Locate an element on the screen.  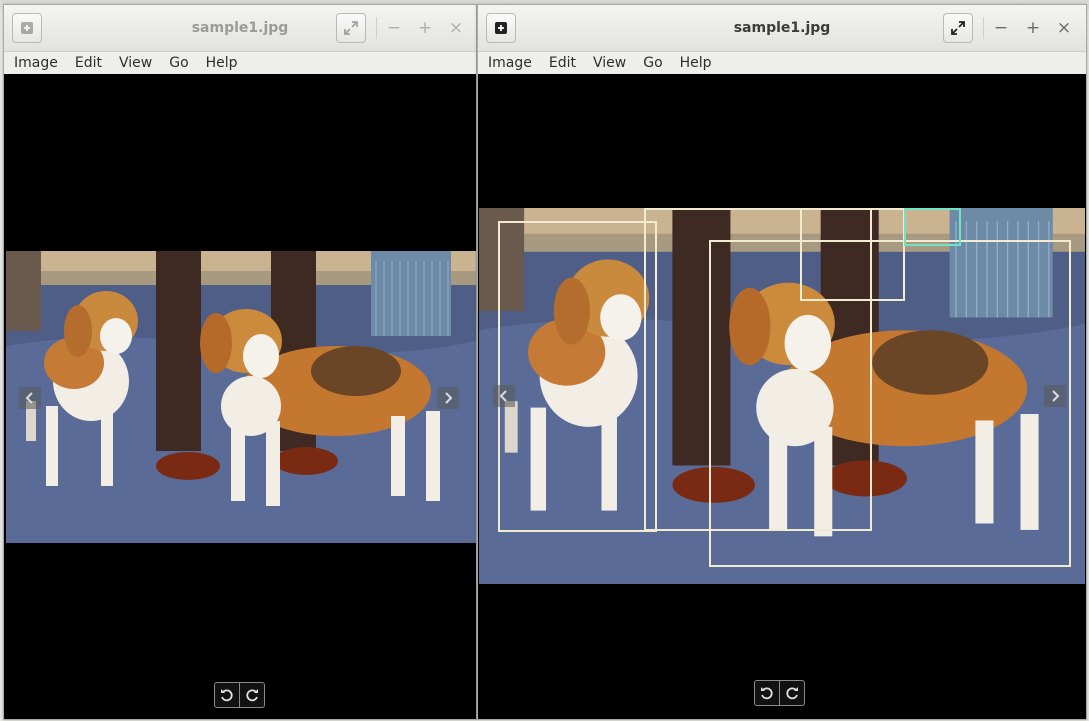
window-title: sample1.jpg is located at coordinates (240, 28).